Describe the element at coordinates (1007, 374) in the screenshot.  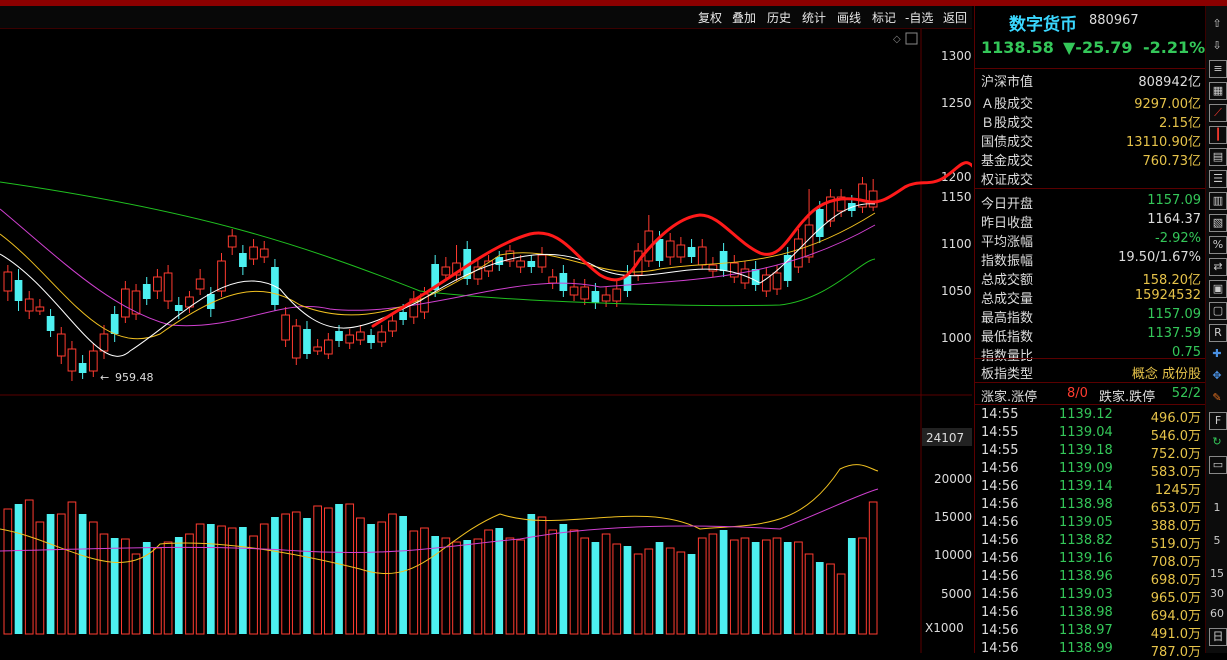
I see `board-type-label: 板指类型` at that location.